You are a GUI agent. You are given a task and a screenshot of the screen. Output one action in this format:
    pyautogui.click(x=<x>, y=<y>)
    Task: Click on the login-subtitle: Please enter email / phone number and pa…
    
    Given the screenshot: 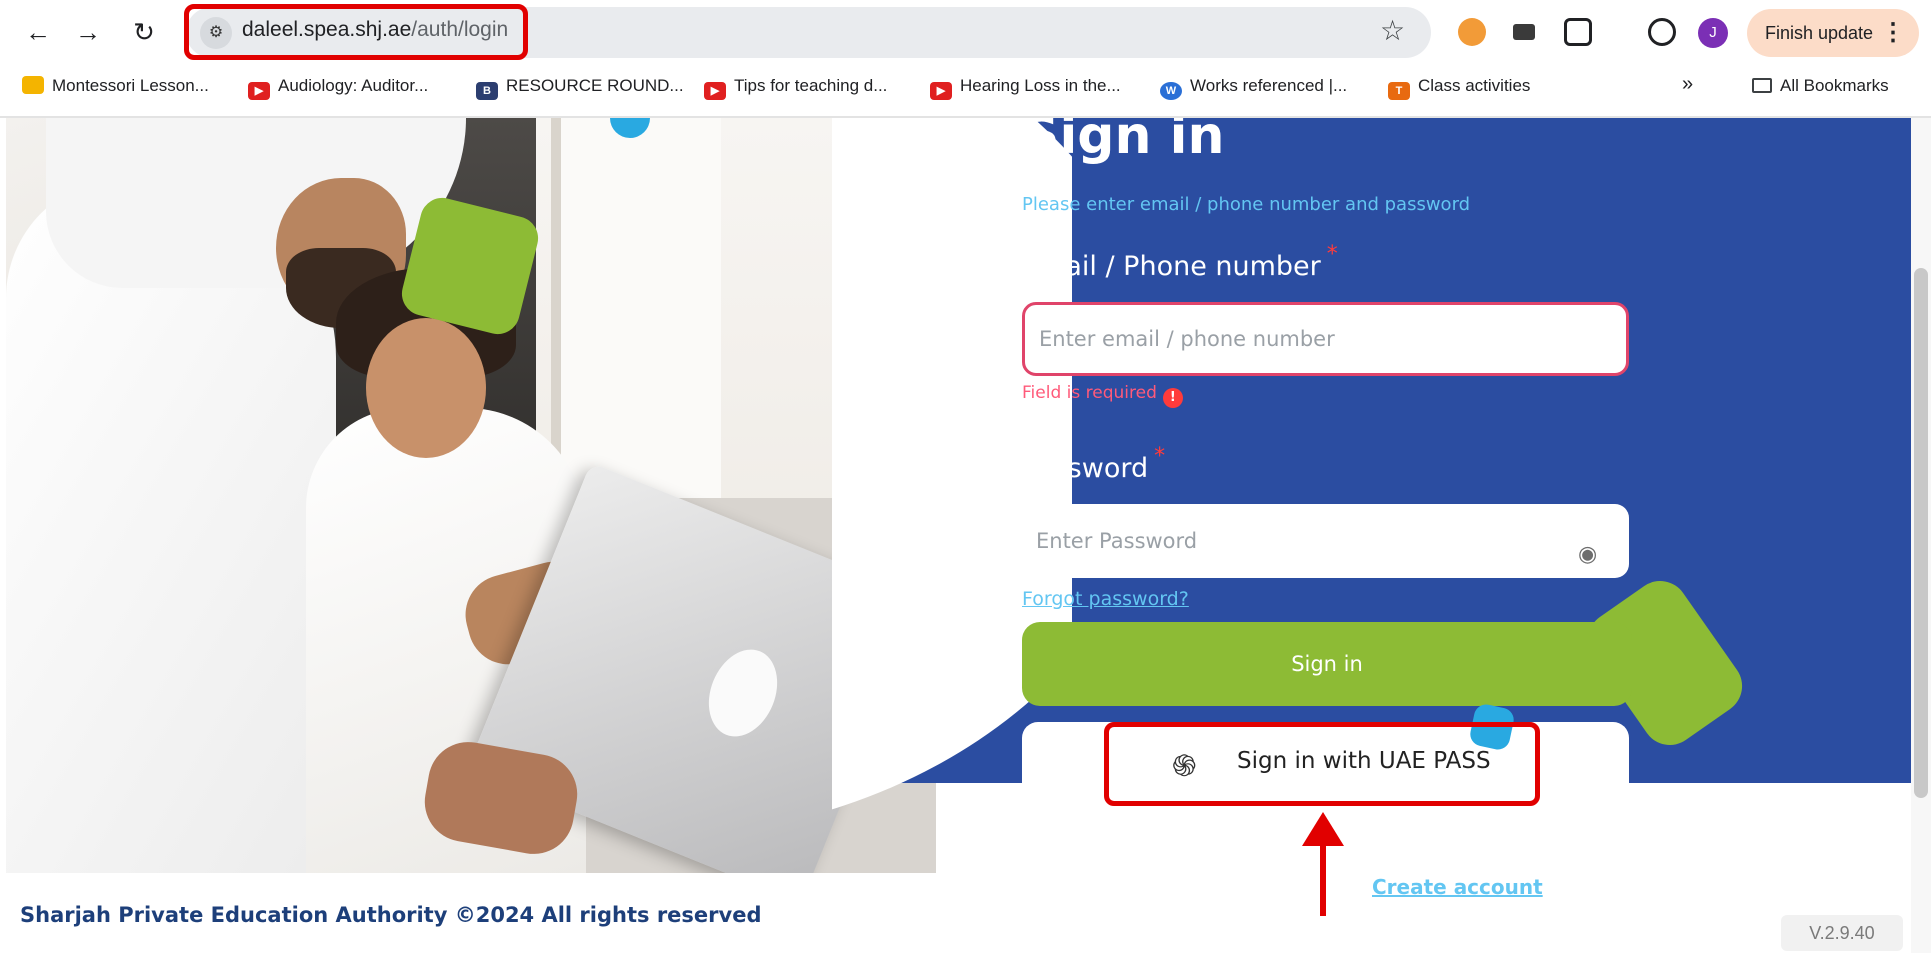 What is the action you would take?
    pyautogui.click(x=1246, y=204)
    